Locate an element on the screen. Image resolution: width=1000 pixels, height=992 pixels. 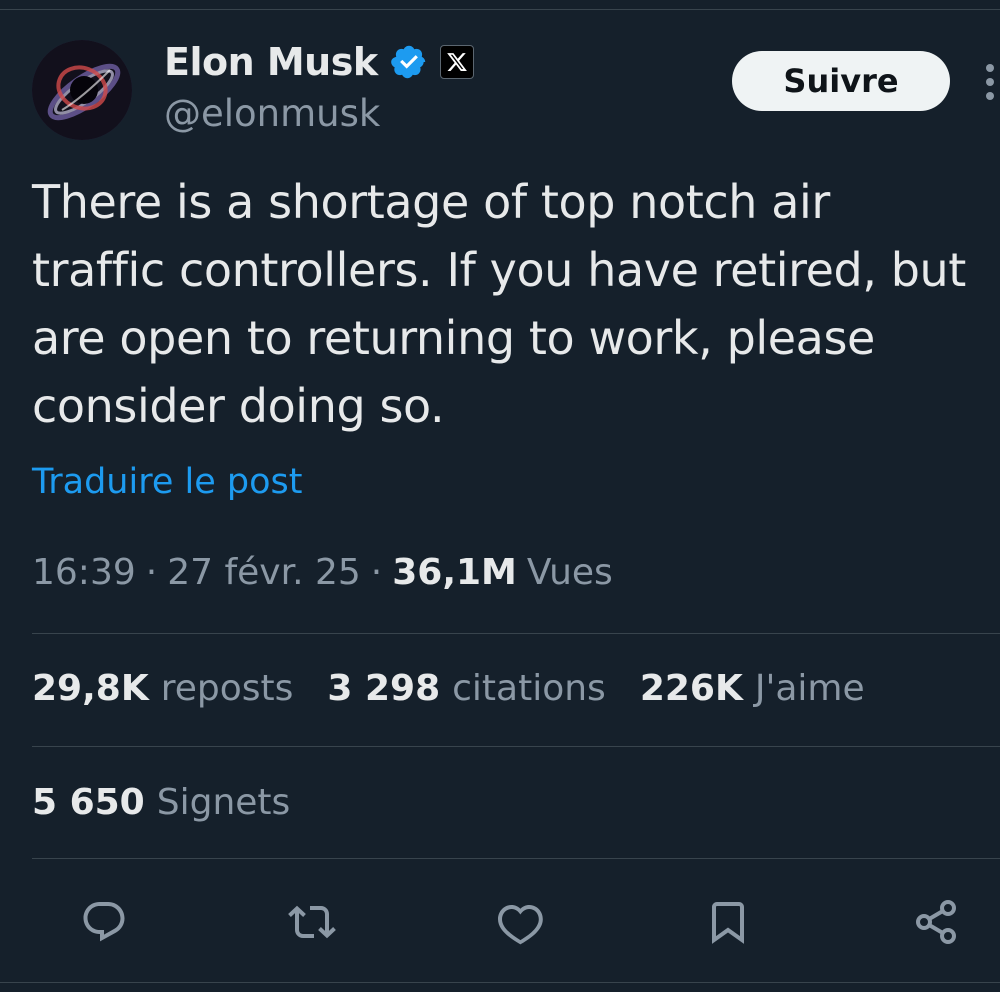
share-button is located at coordinates (936, 922).